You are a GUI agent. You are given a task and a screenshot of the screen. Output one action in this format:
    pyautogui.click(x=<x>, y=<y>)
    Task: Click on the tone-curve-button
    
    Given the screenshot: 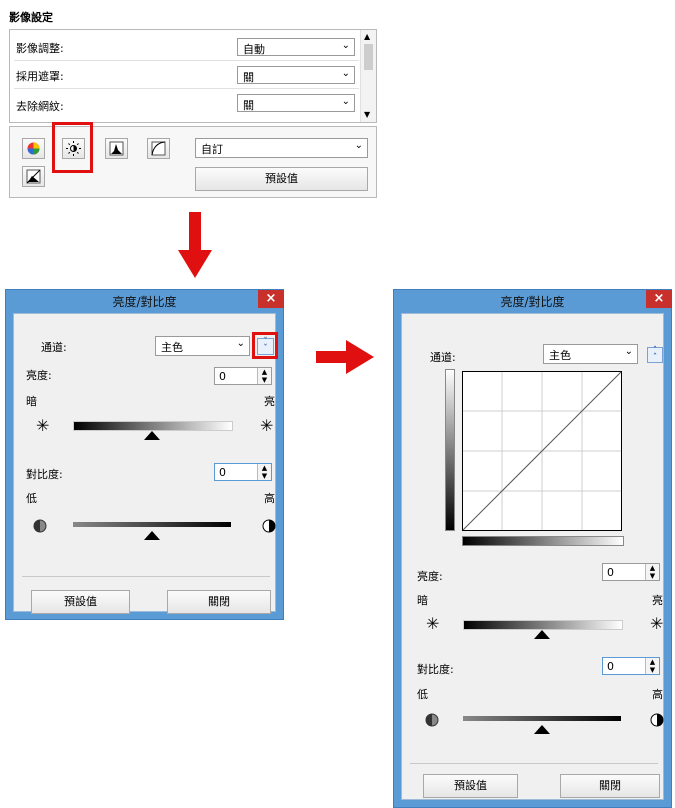 What is the action you would take?
    pyautogui.click(x=158, y=148)
    